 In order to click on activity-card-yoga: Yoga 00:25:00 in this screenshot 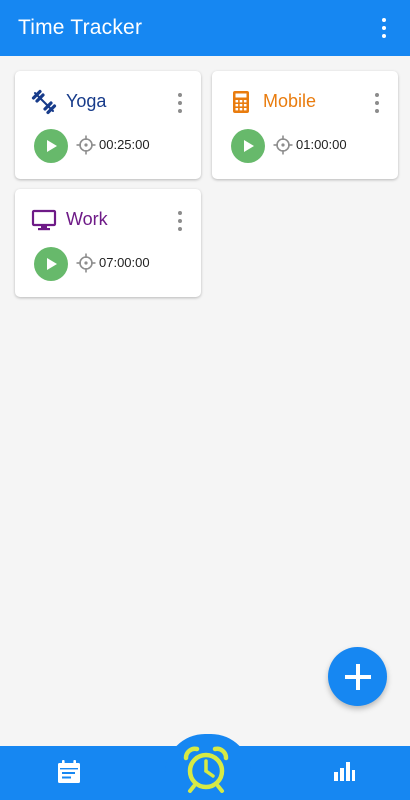, I will do `click(108, 125)`.